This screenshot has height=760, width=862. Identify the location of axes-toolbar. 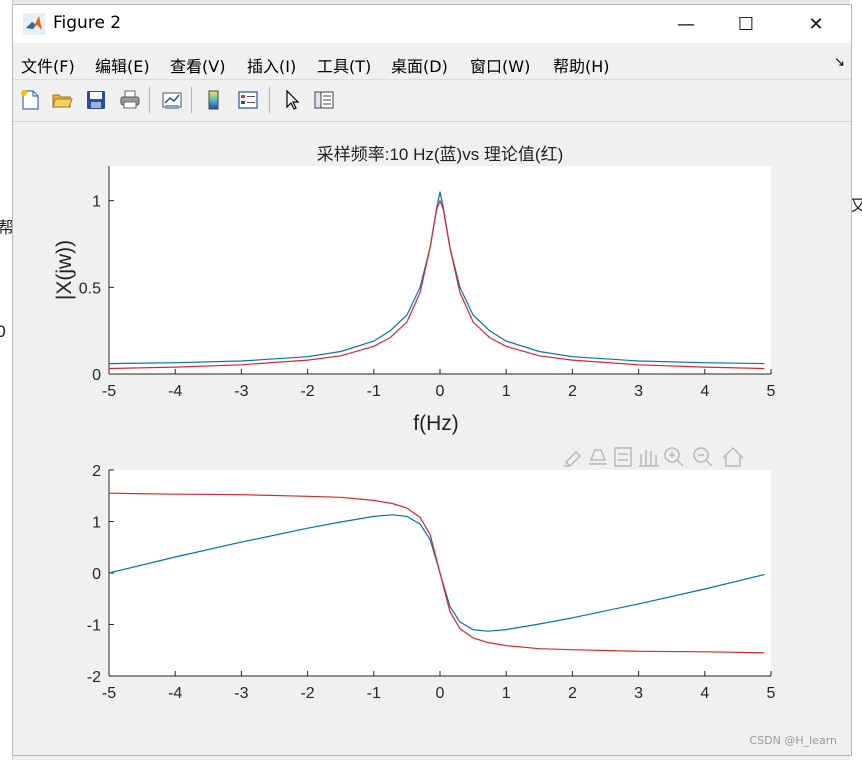
(654, 457).